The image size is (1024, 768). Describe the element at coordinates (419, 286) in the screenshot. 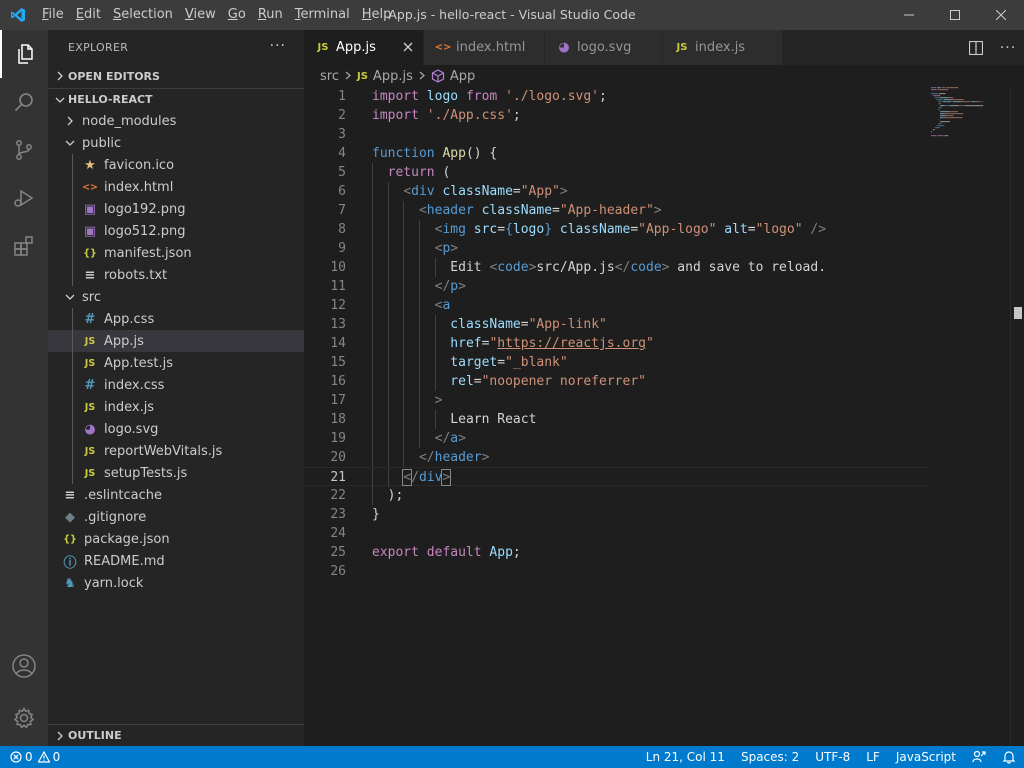

I see `indent-guide` at that location.